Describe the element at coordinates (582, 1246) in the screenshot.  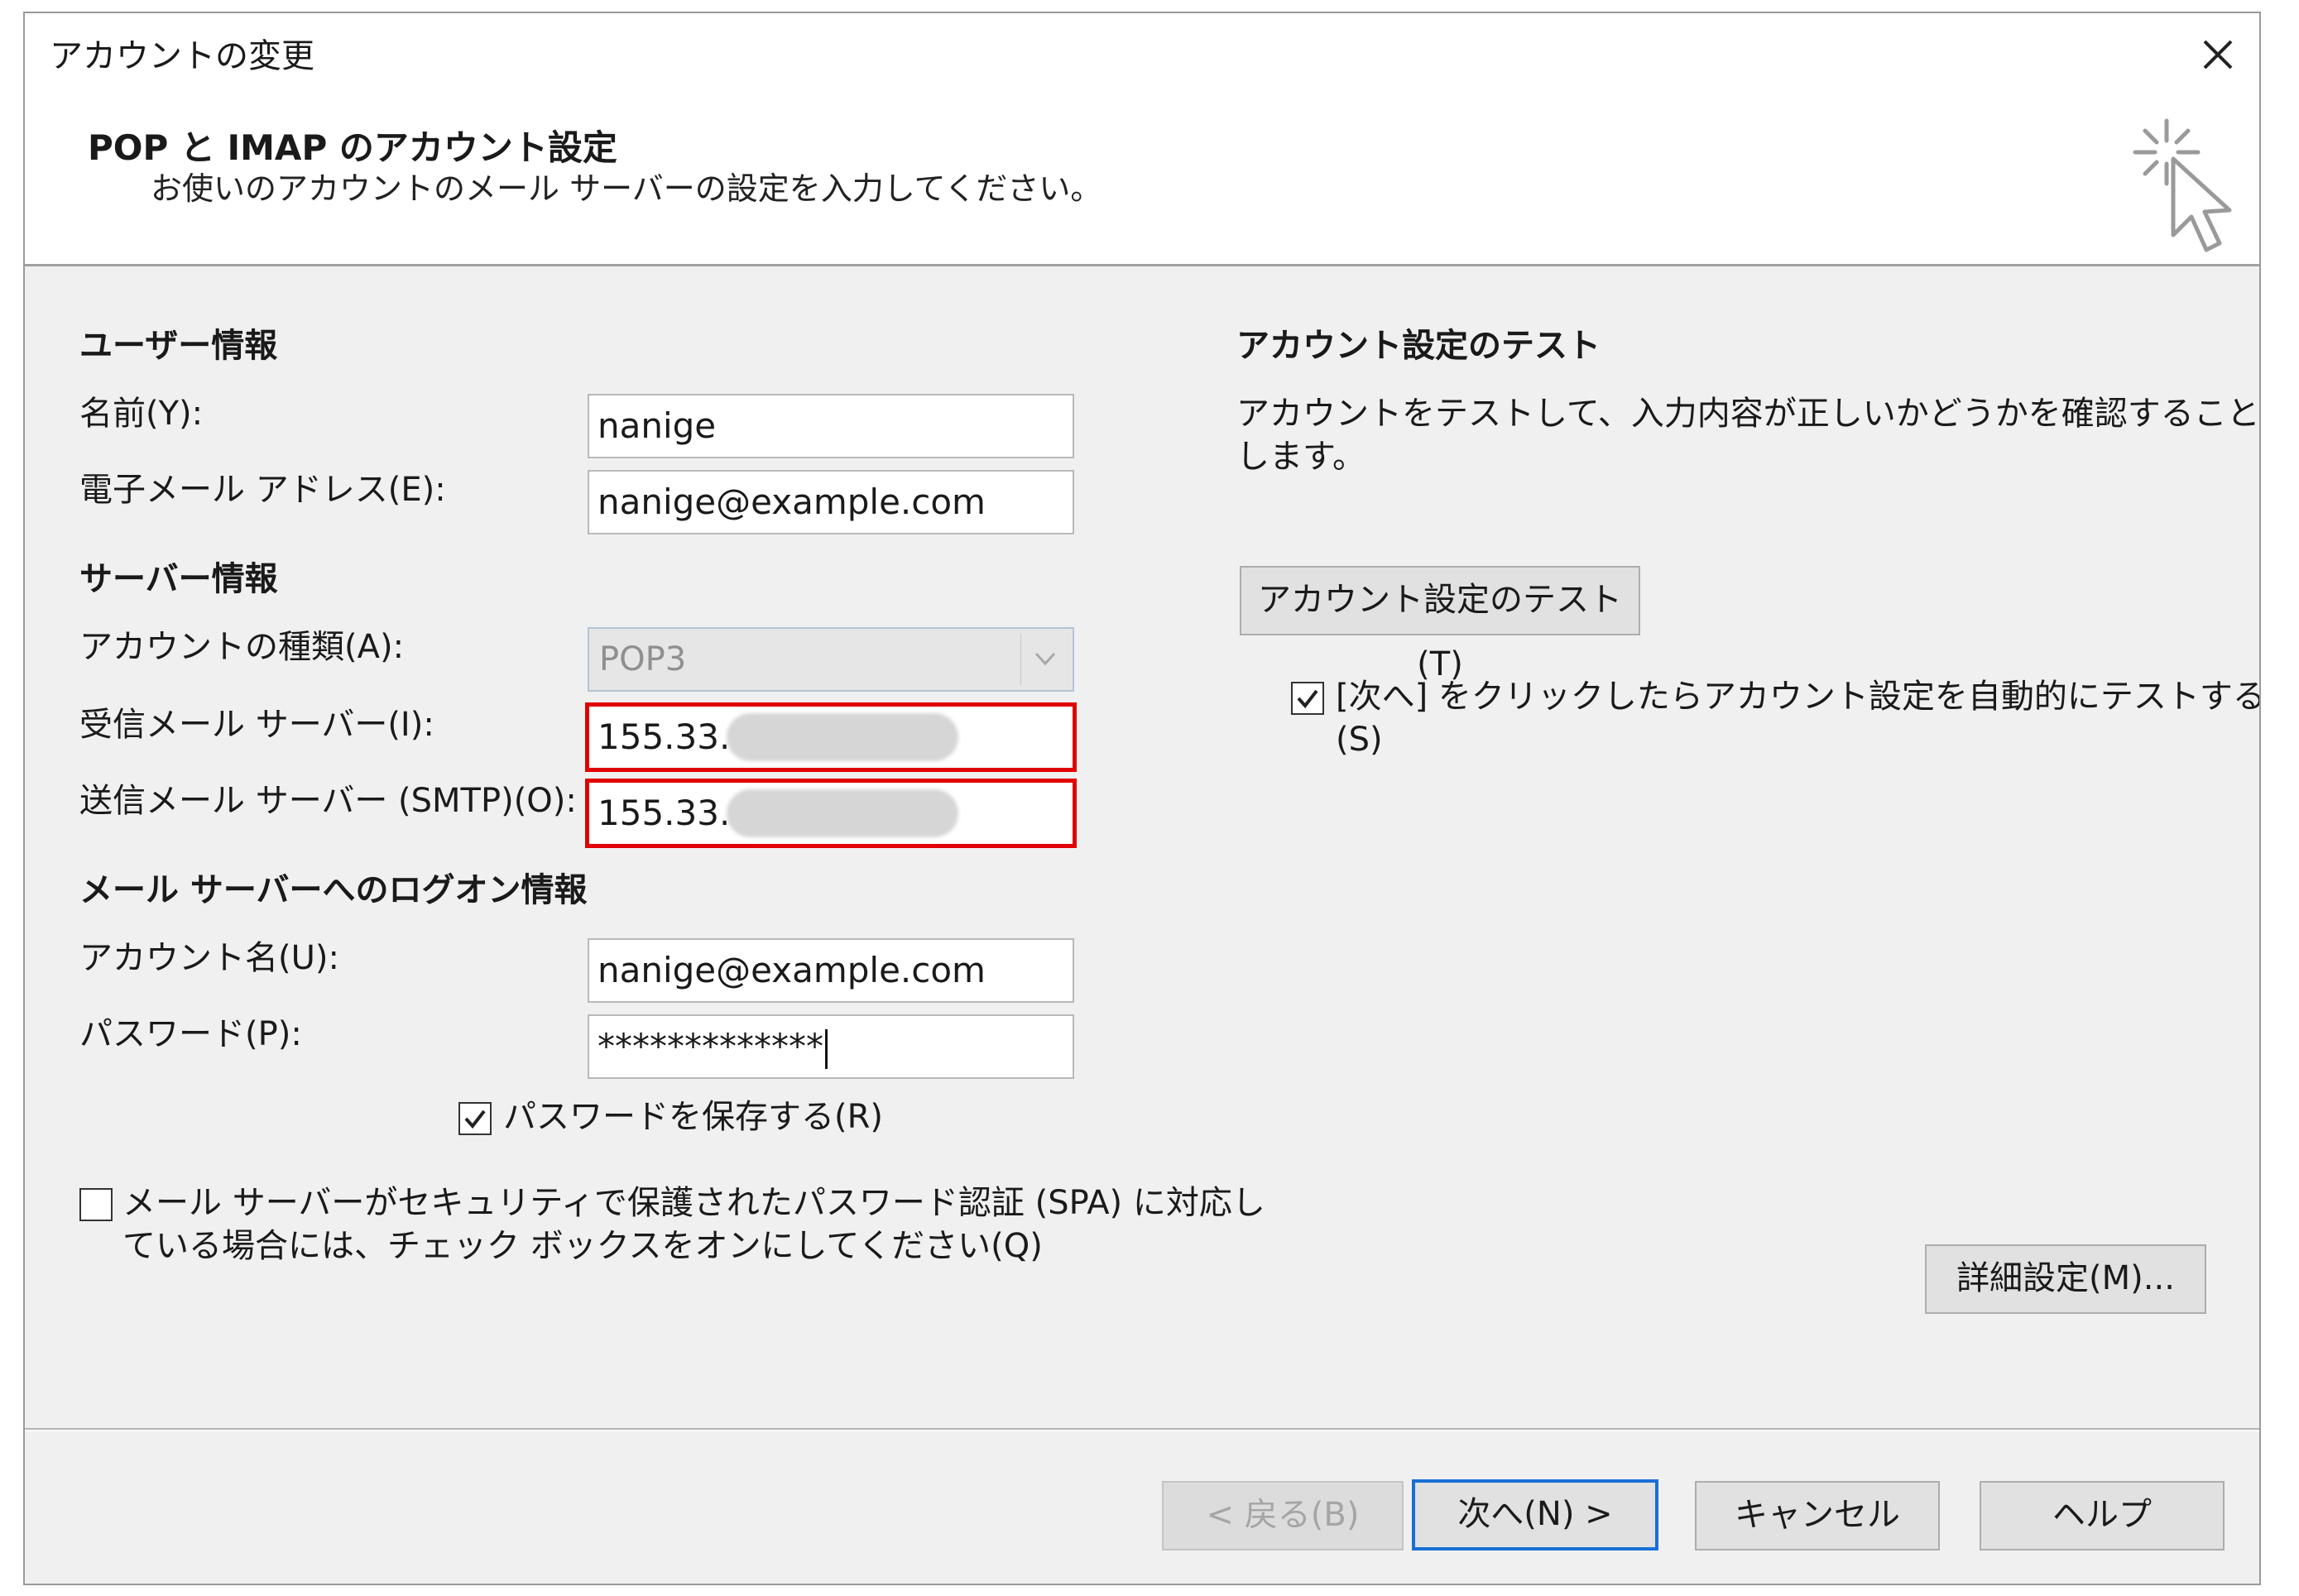
I see `spa-label-line2: ている場合には、チェック ボックスをオンにしてください(Q)` at that location.